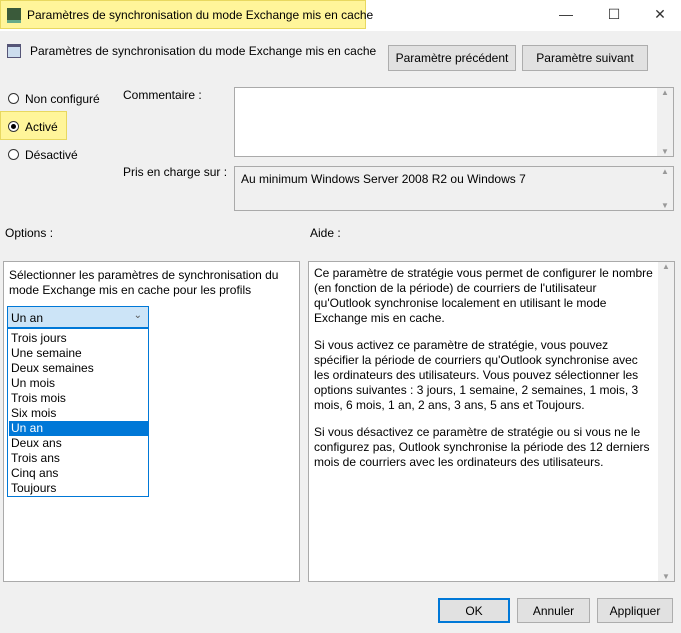 This screenshot has height=633, width=681. I want to click on list-item: Cinq ans, so click(78, 473).